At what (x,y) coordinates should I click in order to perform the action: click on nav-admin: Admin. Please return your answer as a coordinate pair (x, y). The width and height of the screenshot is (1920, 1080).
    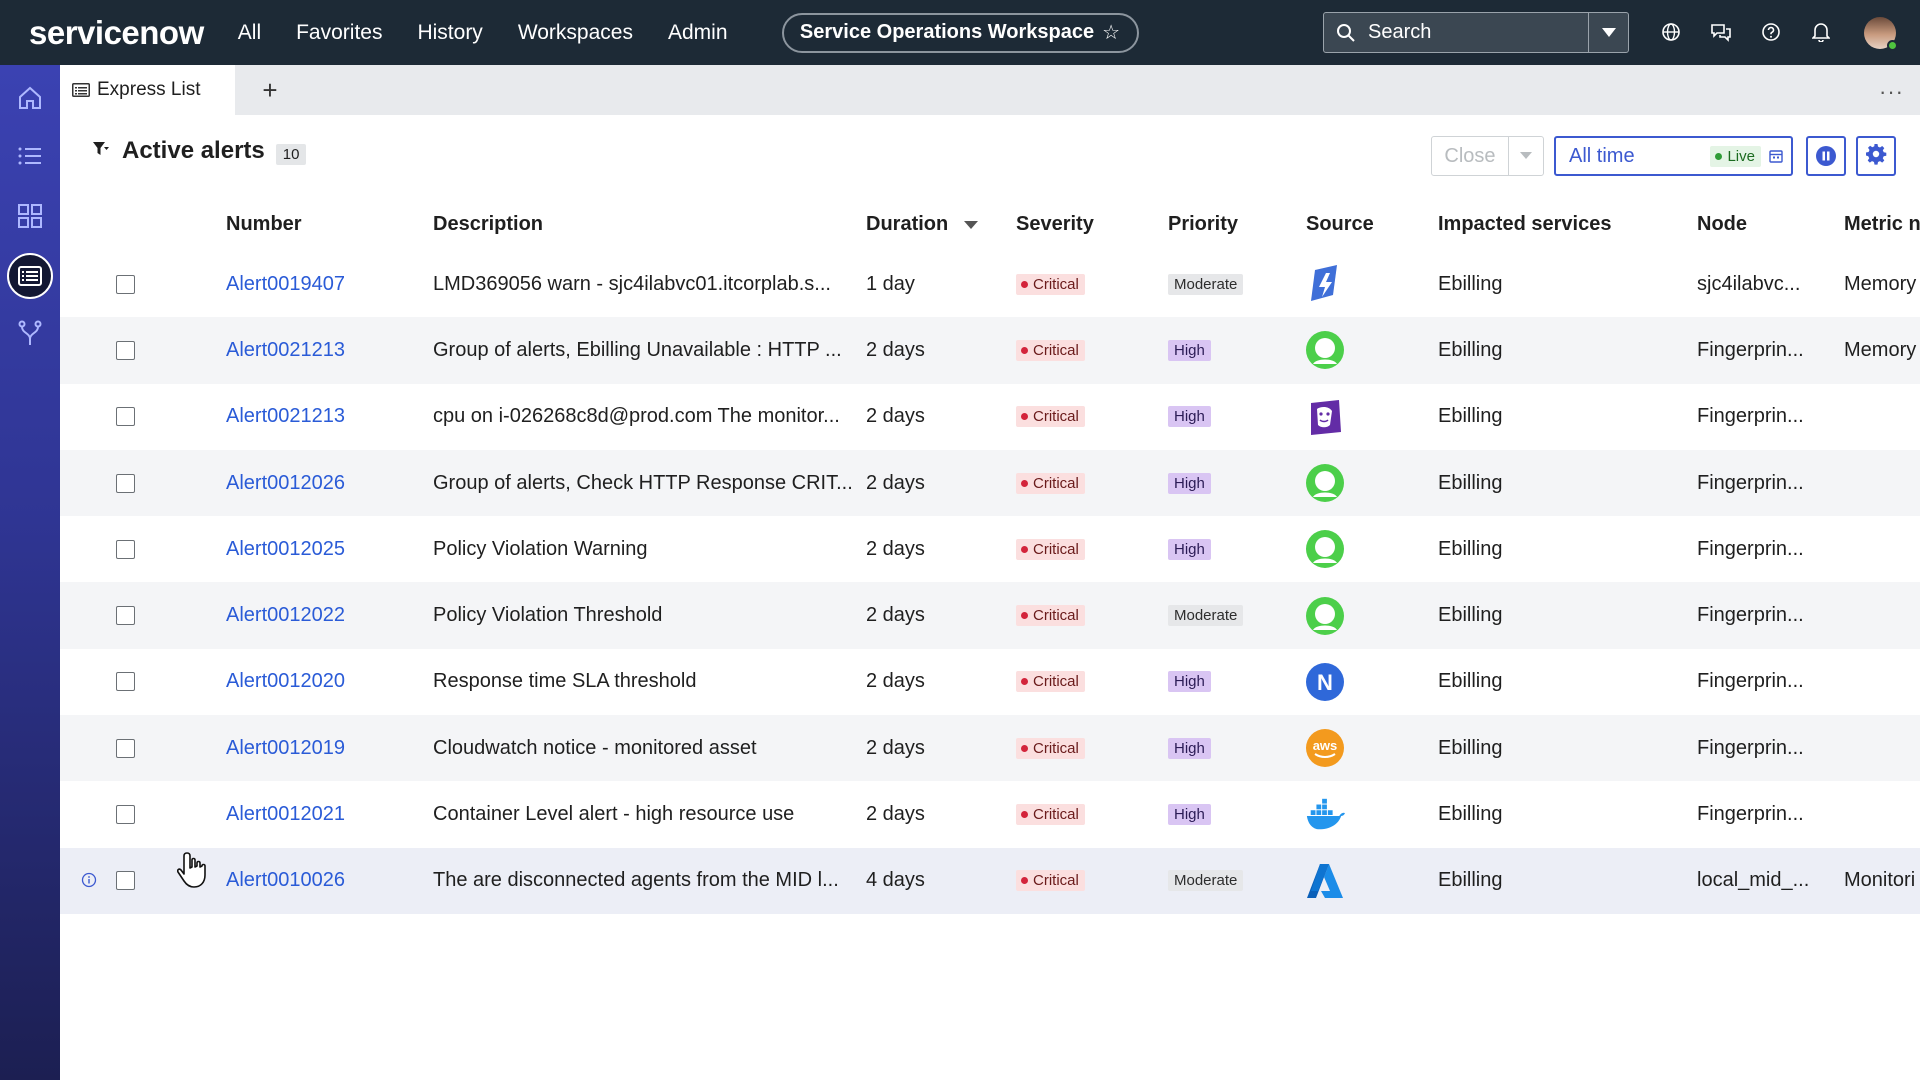
    Looking at the image, I should click on (698, 33).